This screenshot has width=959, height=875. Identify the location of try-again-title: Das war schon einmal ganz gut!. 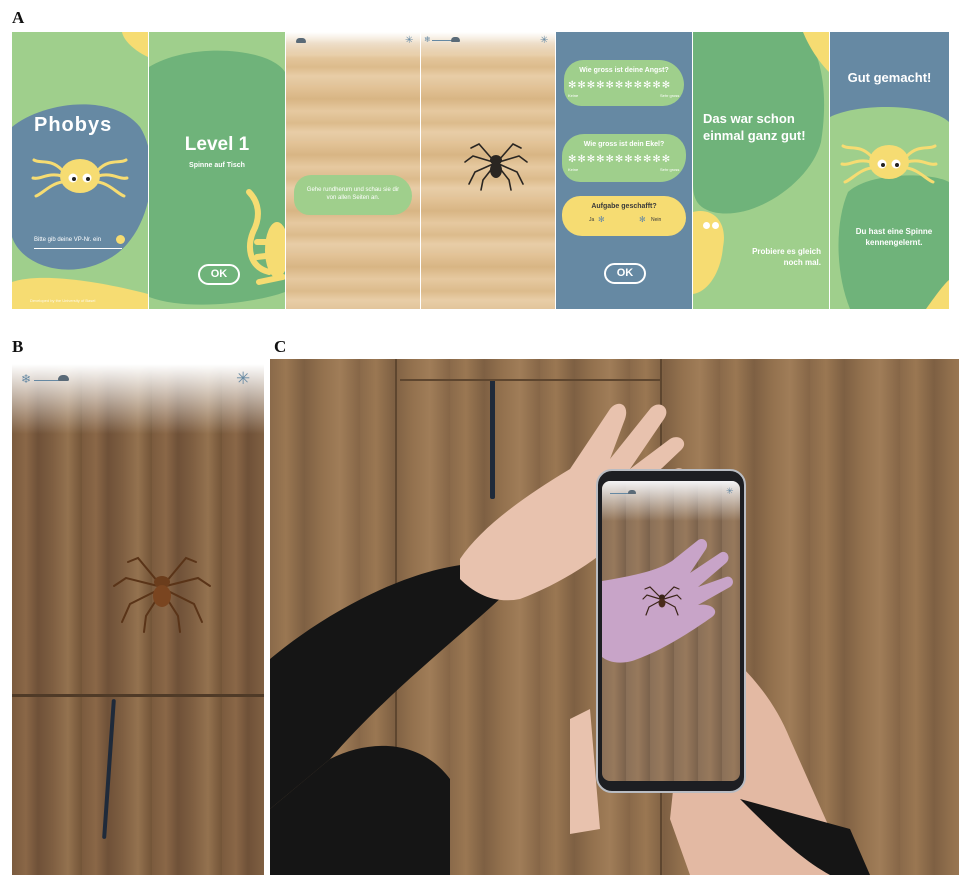
(754, 127).